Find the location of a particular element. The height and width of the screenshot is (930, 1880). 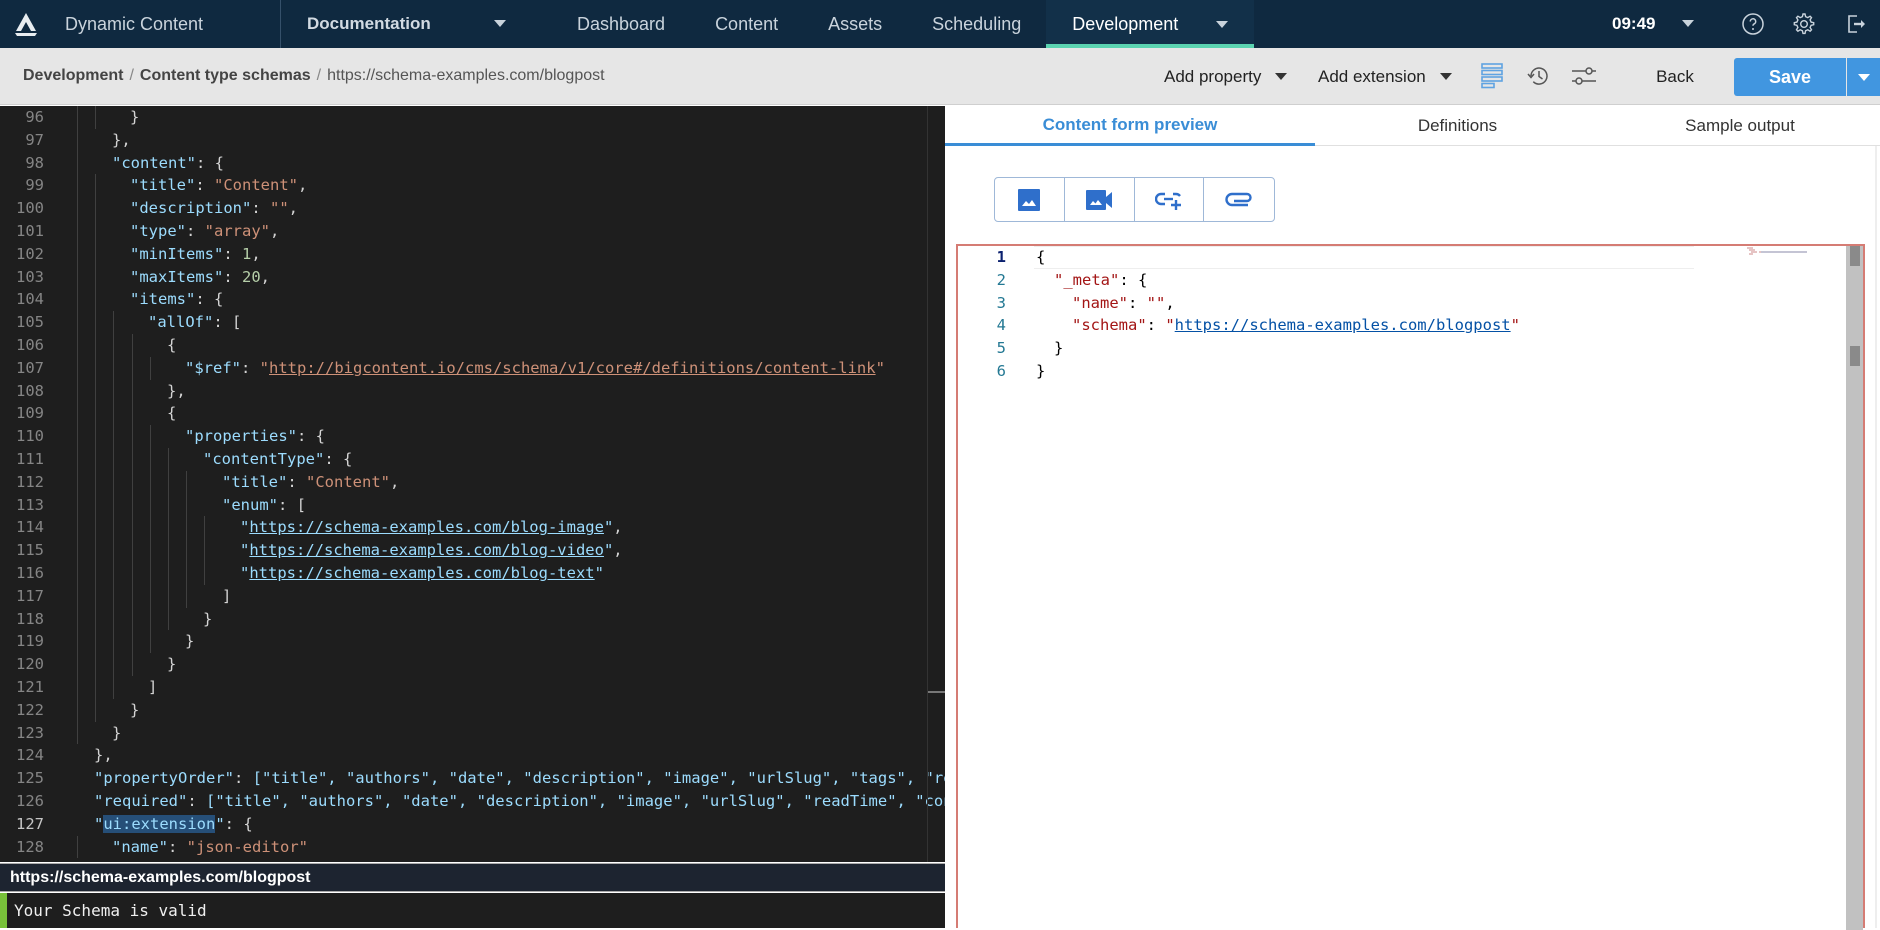

nav-item-development: Development is located at coordinates (1150, 24).